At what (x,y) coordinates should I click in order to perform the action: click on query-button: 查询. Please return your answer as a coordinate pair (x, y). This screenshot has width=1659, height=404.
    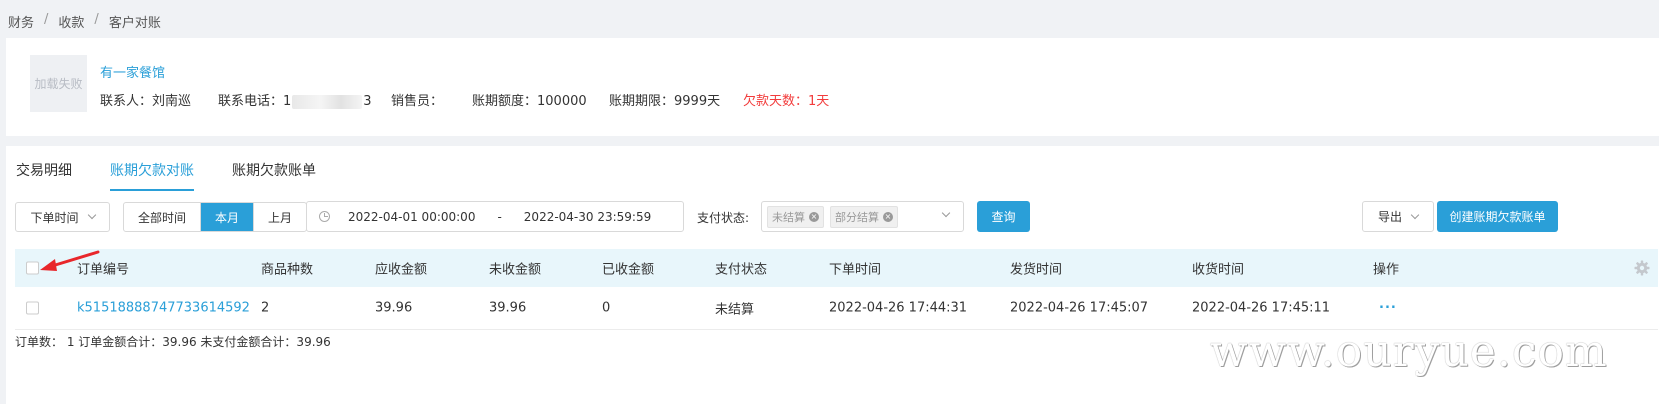
    Looking at the image, I should click on (1003, 216).